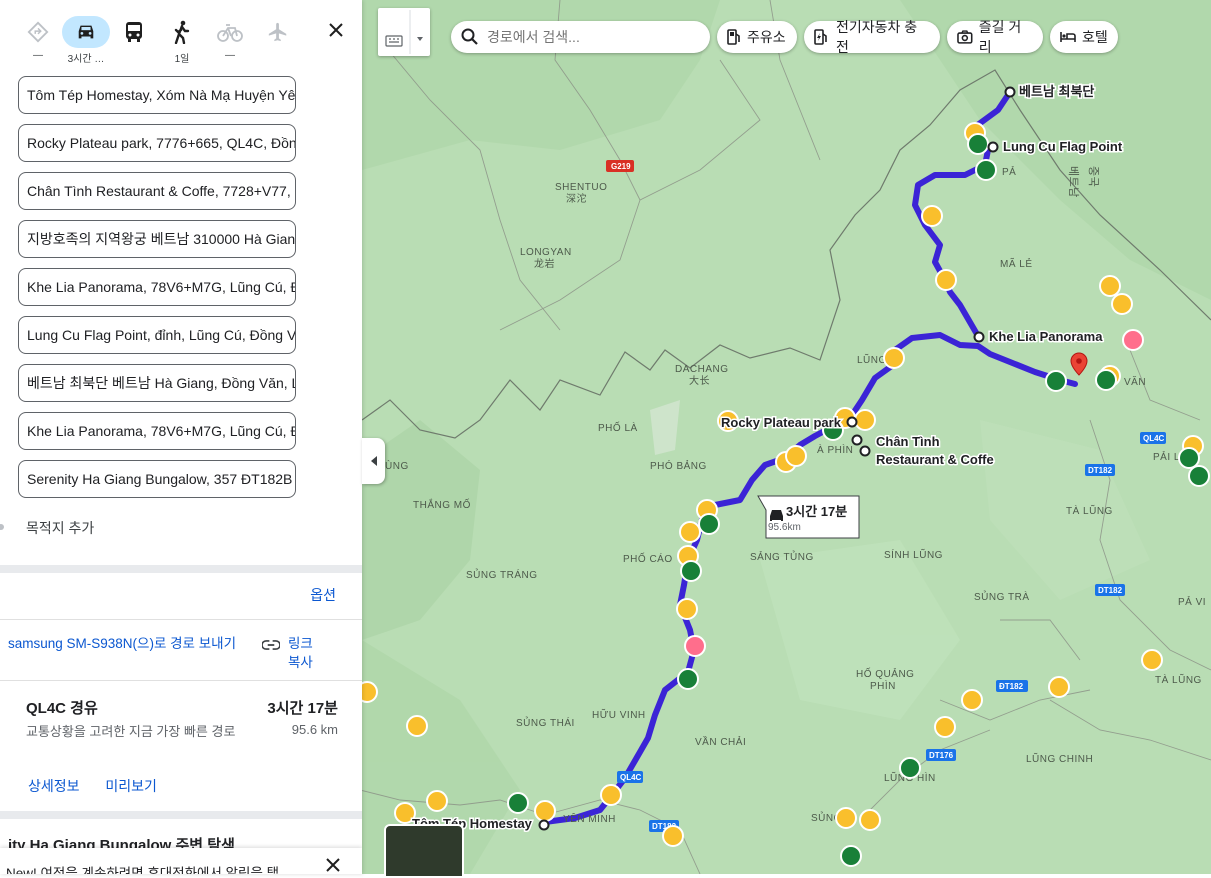 This screenshot has height=878, width=1211. Describe the element at coordinates (1046, 337) in the screenshot. I see `place-label-khe-lia: Khe Lia Panorama` at that location.